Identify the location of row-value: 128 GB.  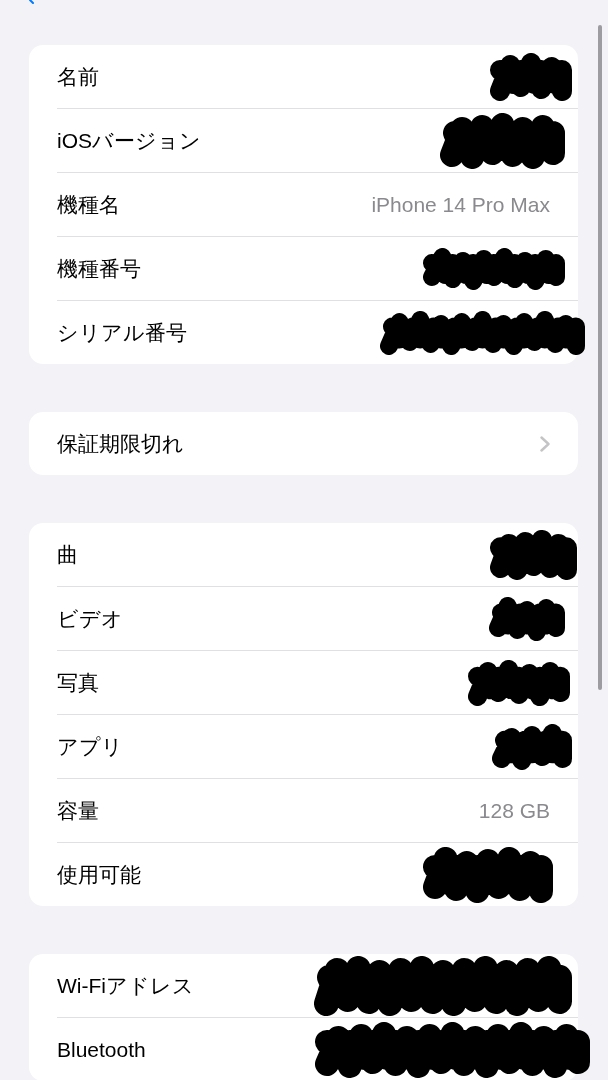
(514, 810).